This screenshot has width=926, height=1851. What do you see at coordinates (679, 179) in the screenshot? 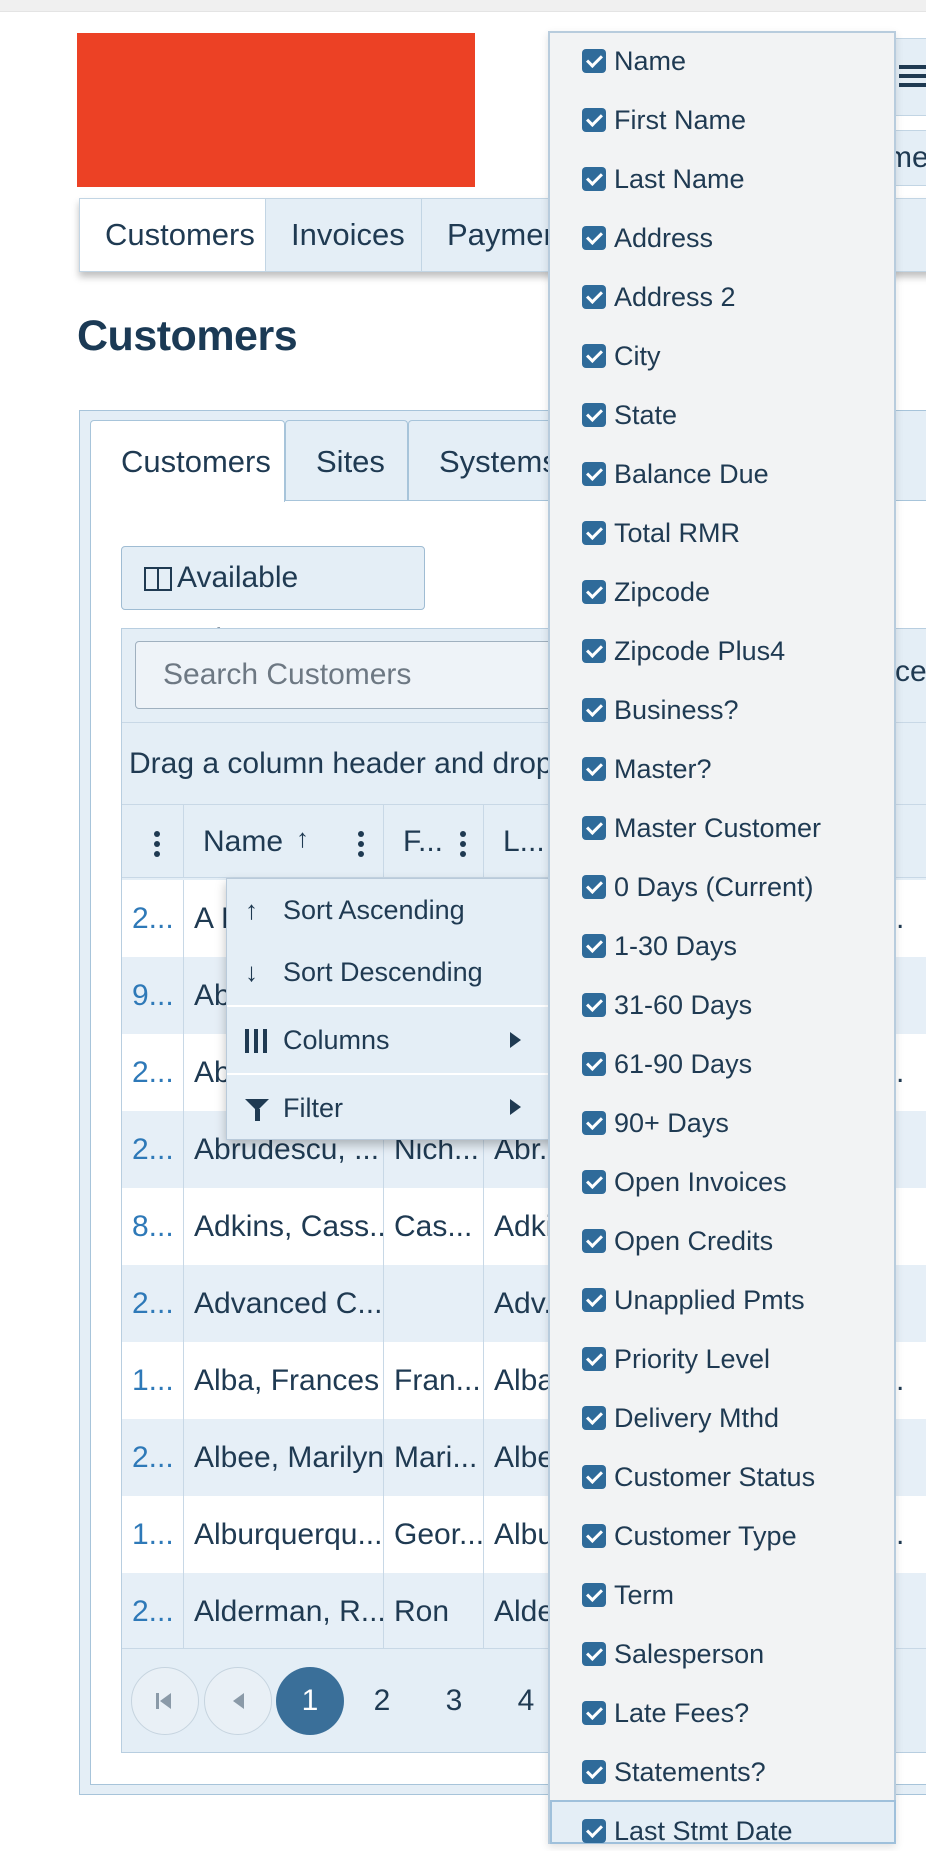
I see `column-option-label: Last Name` at bounding box center [679, 179].